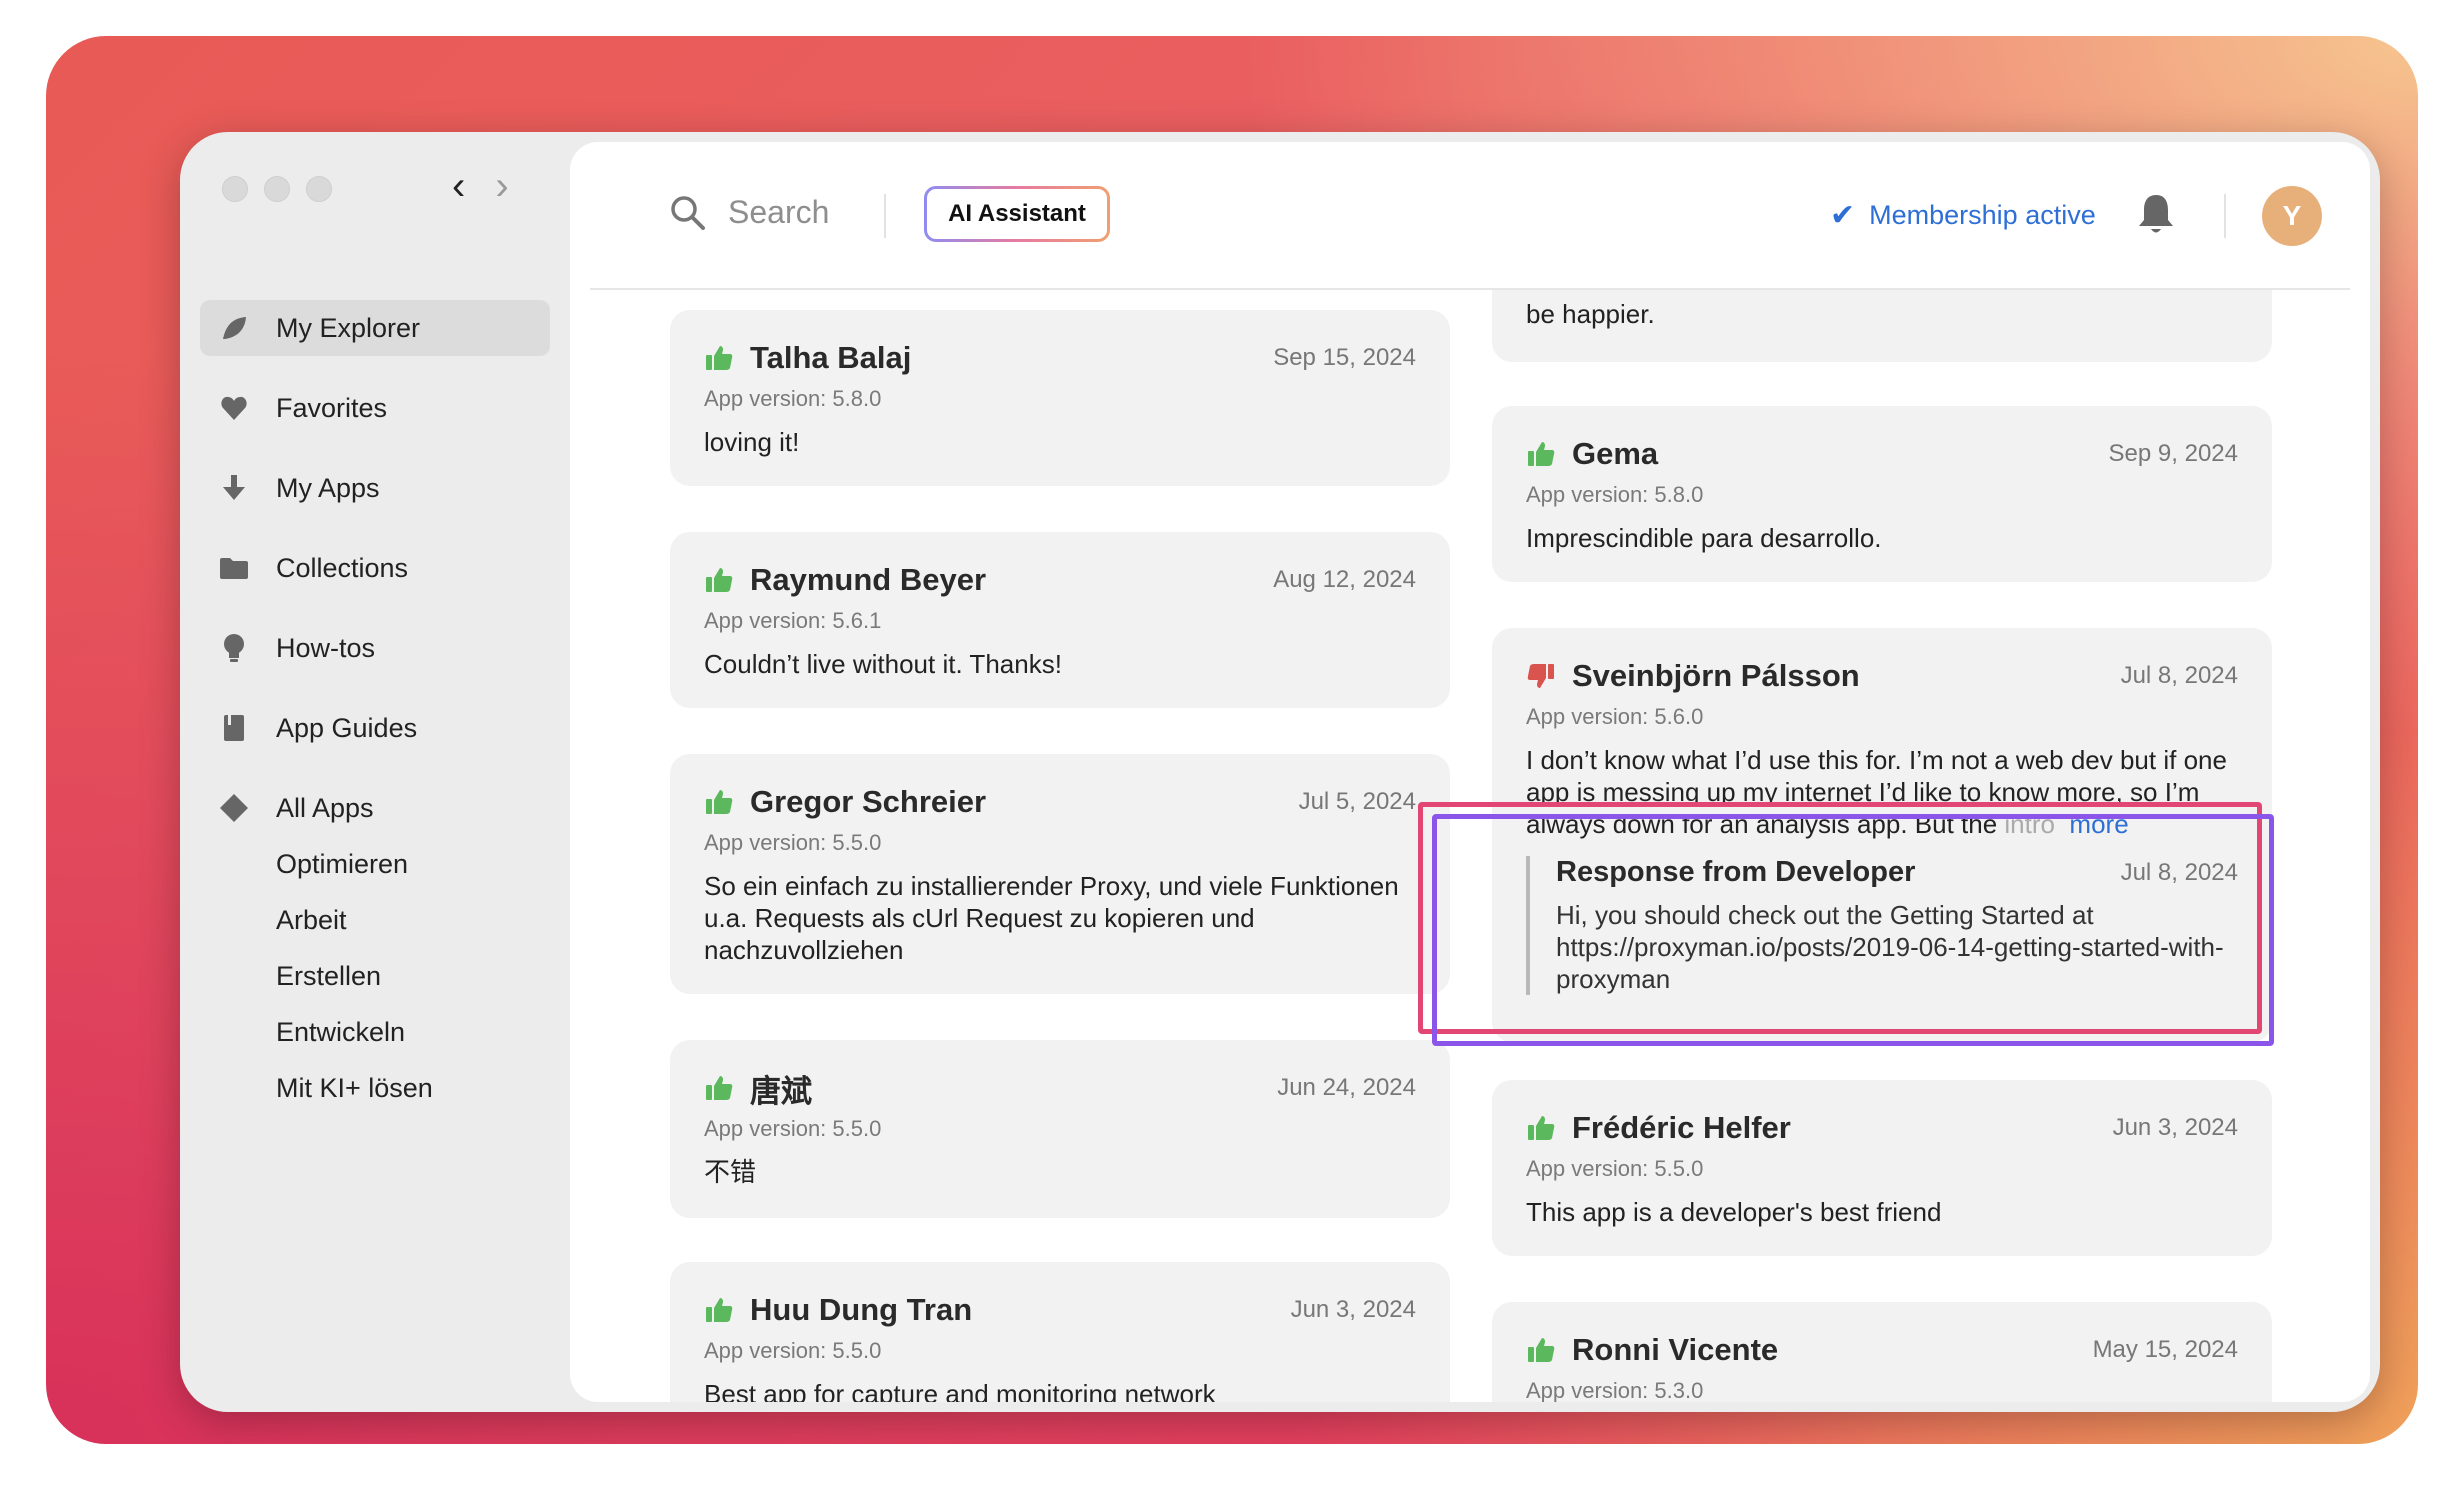 This screenshot has height=1498, width=2462. I want to click on sidebar-item-my-explorer: My Explorer, so click(375, 328).